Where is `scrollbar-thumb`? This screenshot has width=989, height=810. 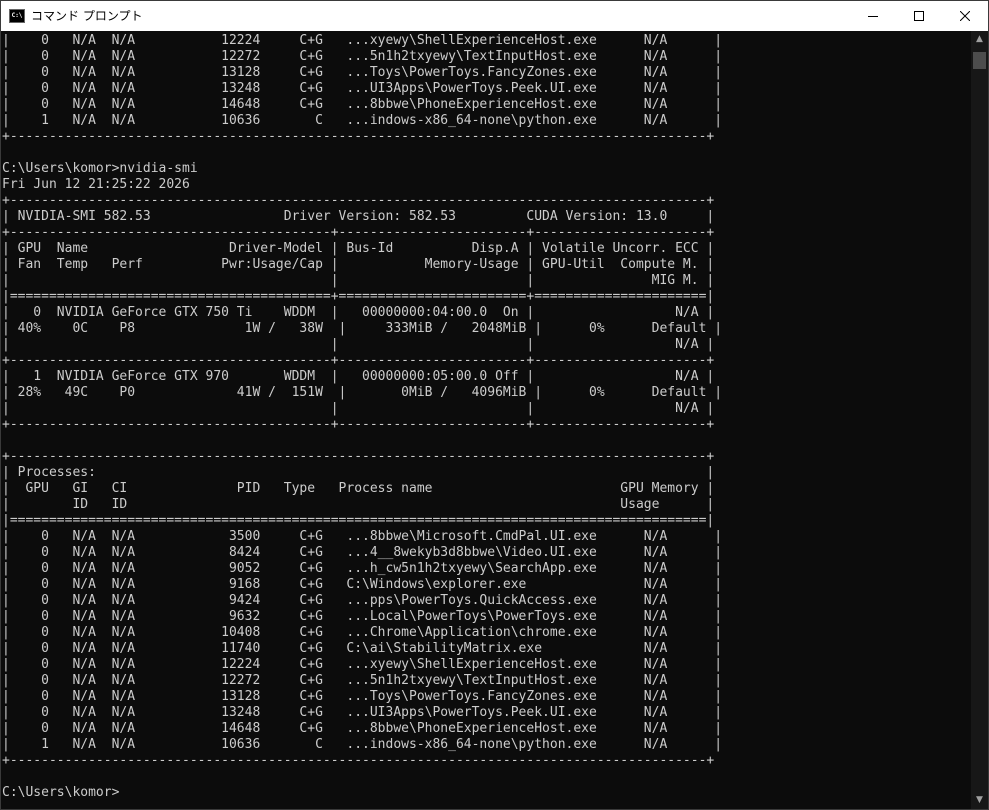
scrollbar-thumb is located at coordinates (979, 60).